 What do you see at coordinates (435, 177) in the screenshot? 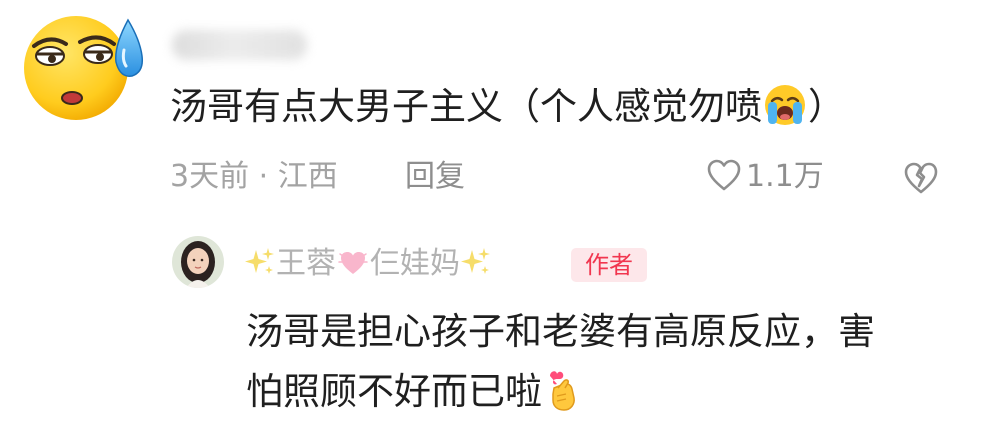
I see `reply-button: 回复` at bounding box center [435, 177].